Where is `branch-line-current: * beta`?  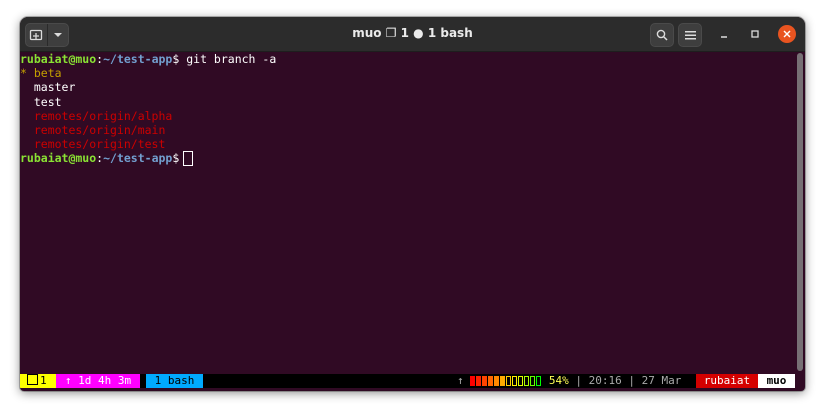 branch-line-current: * beta is located at coordinates (41, 73).